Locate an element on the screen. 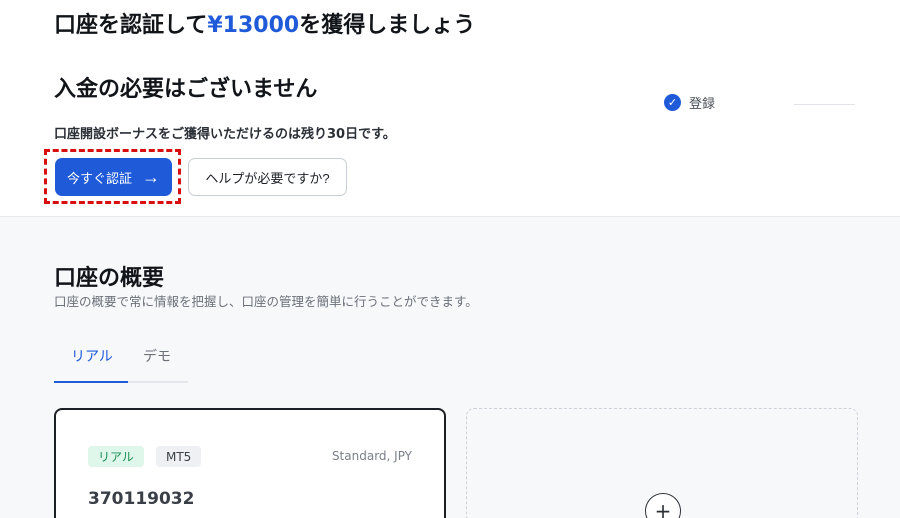  platform-badge: MT5 is located at coordinates (179, 456).